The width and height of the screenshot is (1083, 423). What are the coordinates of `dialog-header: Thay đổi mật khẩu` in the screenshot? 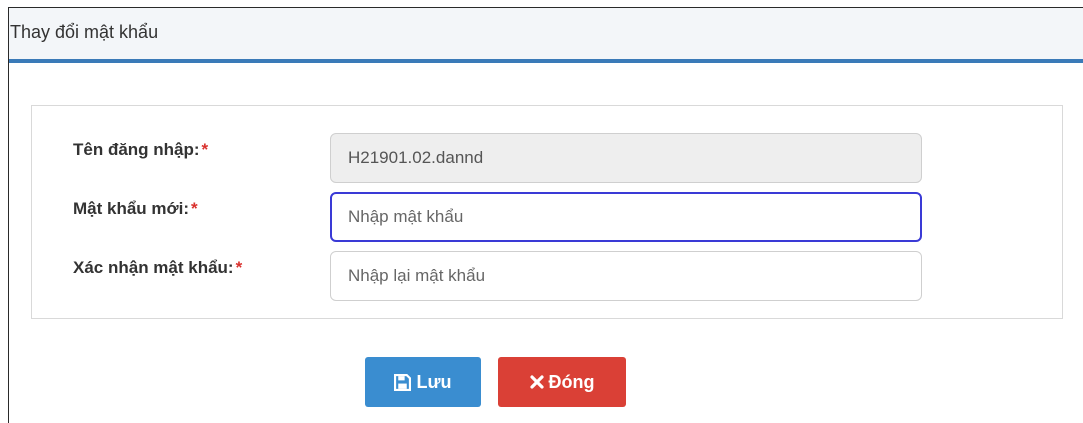 It's located at (546, 35).